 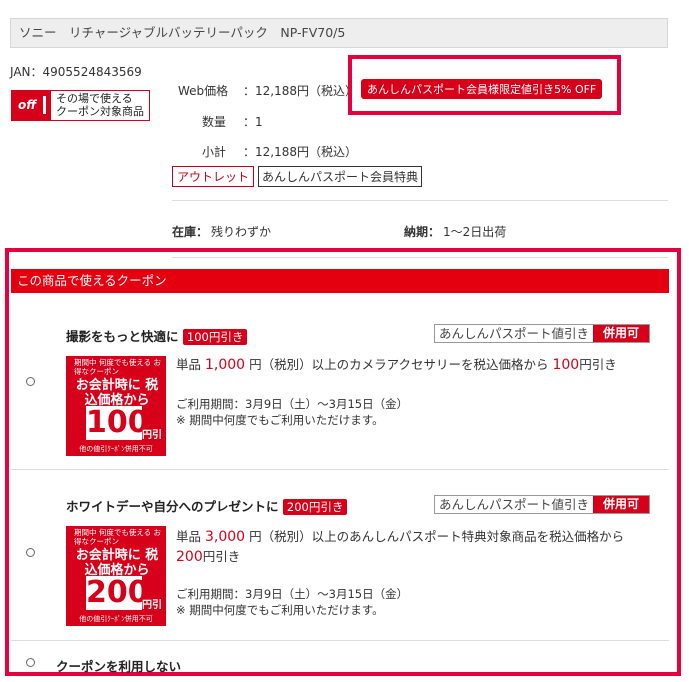 What do you see at coordinates (292, 404) in the screenshot?
I see `coupon-period-1: ご利用期間：3月9日（土）〜3月15日（金）` at bounding box center [292, 404].